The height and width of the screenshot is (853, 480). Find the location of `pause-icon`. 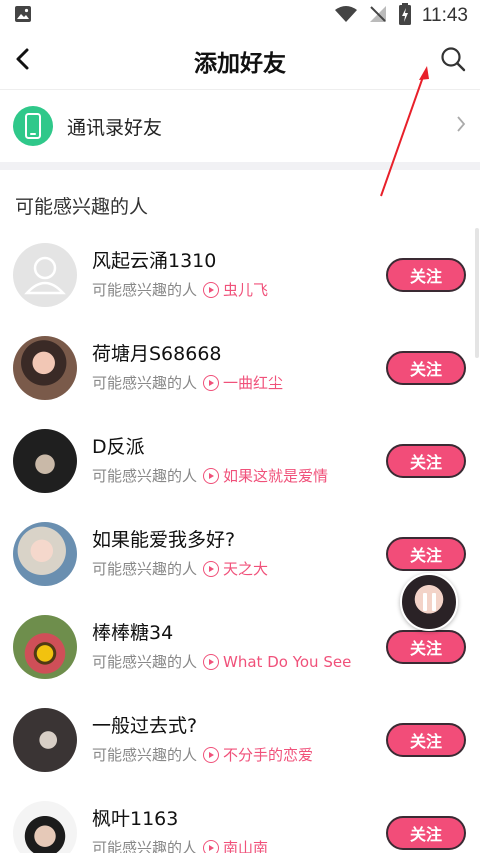

pause-icon is located at coordinates (429, 602).